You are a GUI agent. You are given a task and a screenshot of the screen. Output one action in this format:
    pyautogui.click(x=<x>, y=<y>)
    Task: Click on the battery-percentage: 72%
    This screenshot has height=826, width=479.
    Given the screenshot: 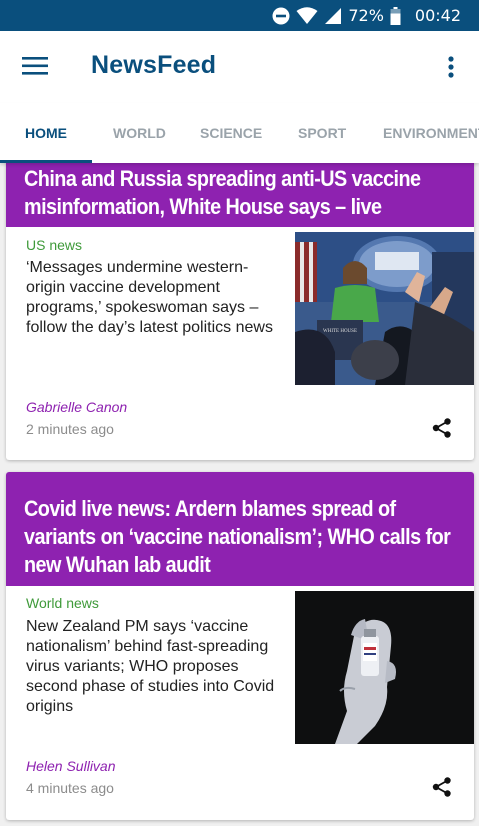 What is the action you would take?
    pyautogui.click(x=366, y=15)
    